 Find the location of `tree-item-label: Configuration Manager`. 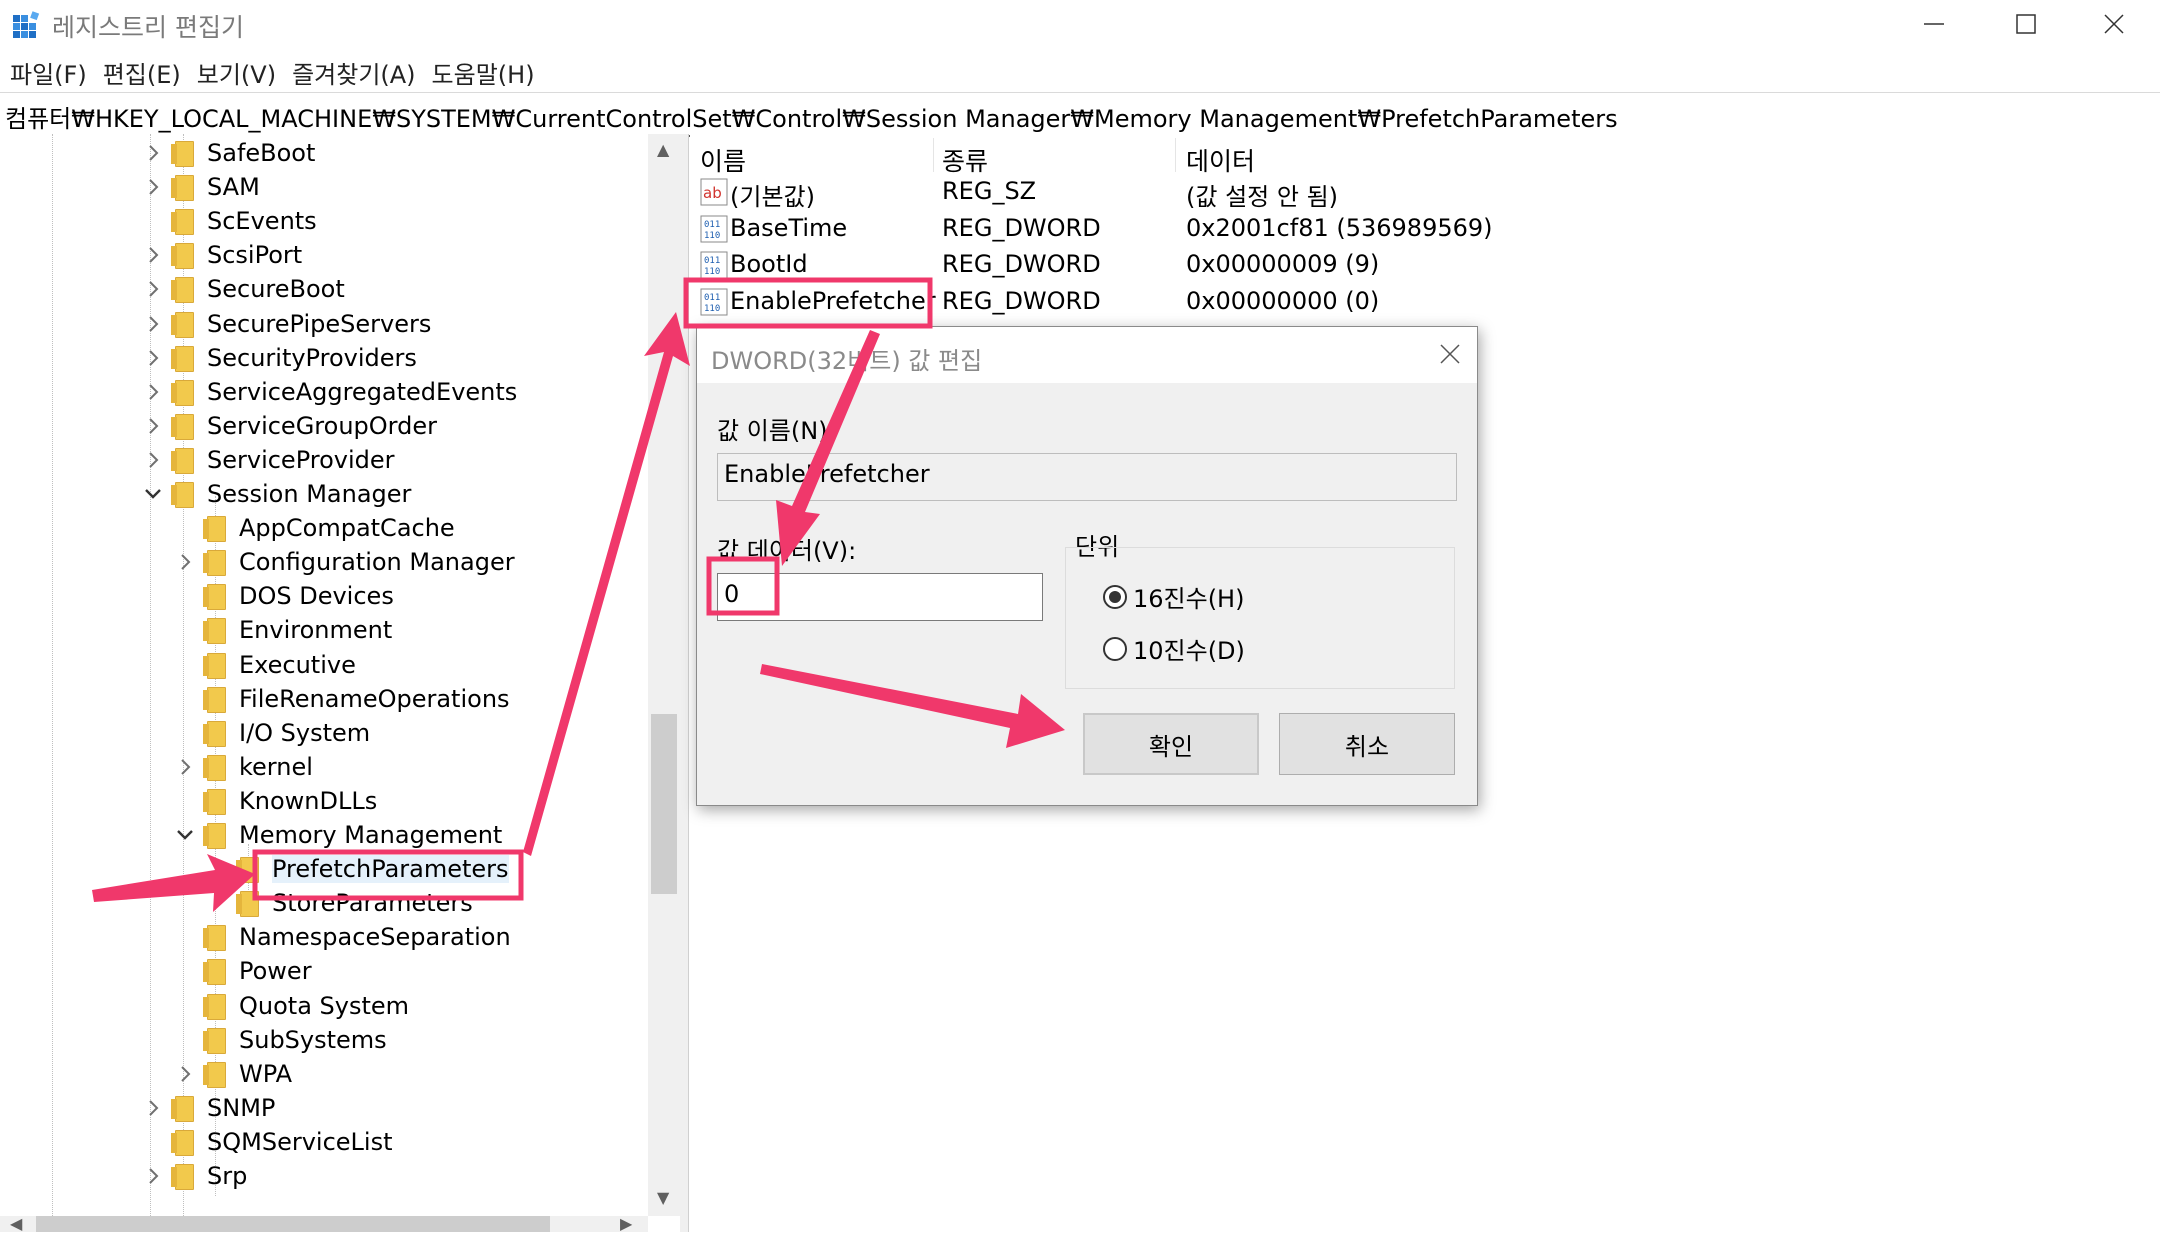

tree-item-label: Configuration Manager is located at coordinates (377, 562).